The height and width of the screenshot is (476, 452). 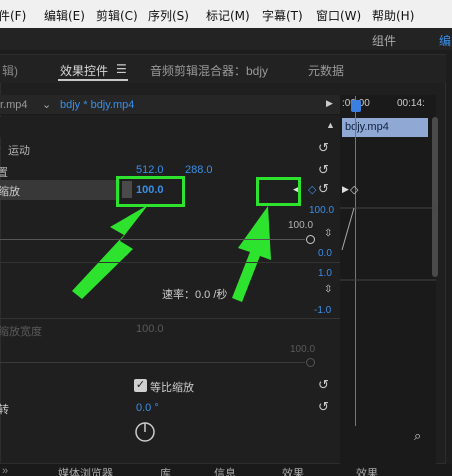 What do you see at coordinates (170, 127) in the screenshot?
I see `video-effects-row: ▲` at bounding box center [170, 127].